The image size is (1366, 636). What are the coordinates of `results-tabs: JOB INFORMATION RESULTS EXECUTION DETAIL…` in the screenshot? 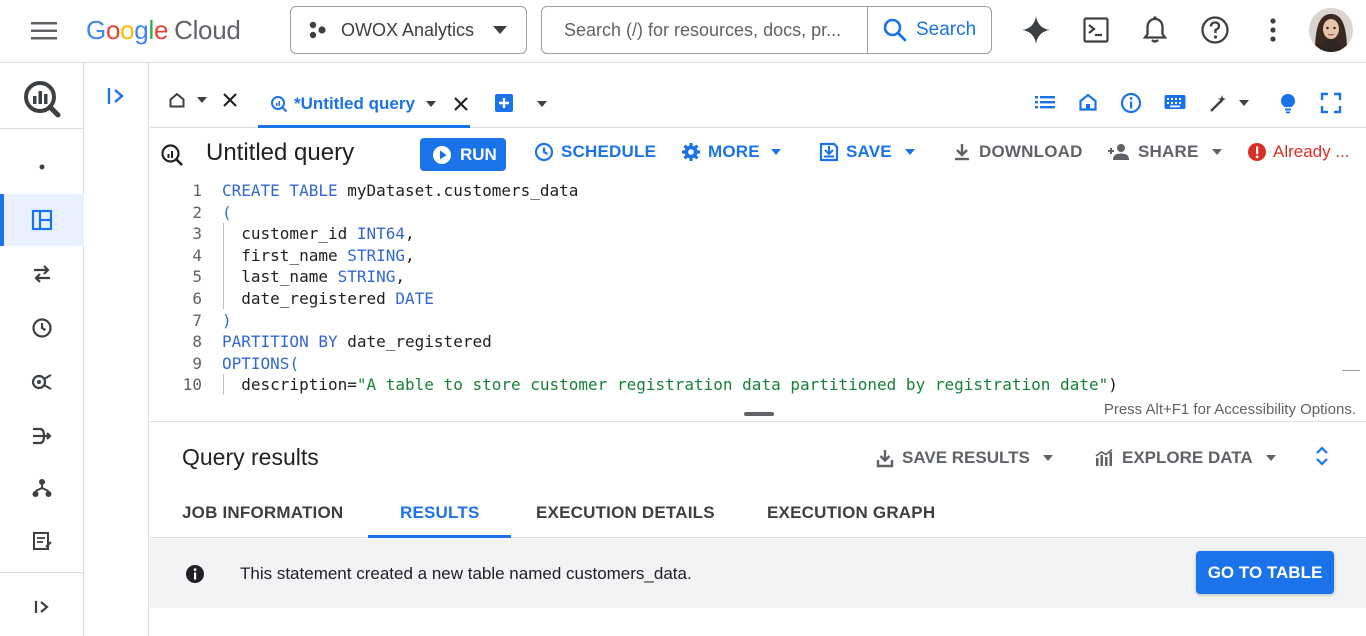 It's located at (758, 513).